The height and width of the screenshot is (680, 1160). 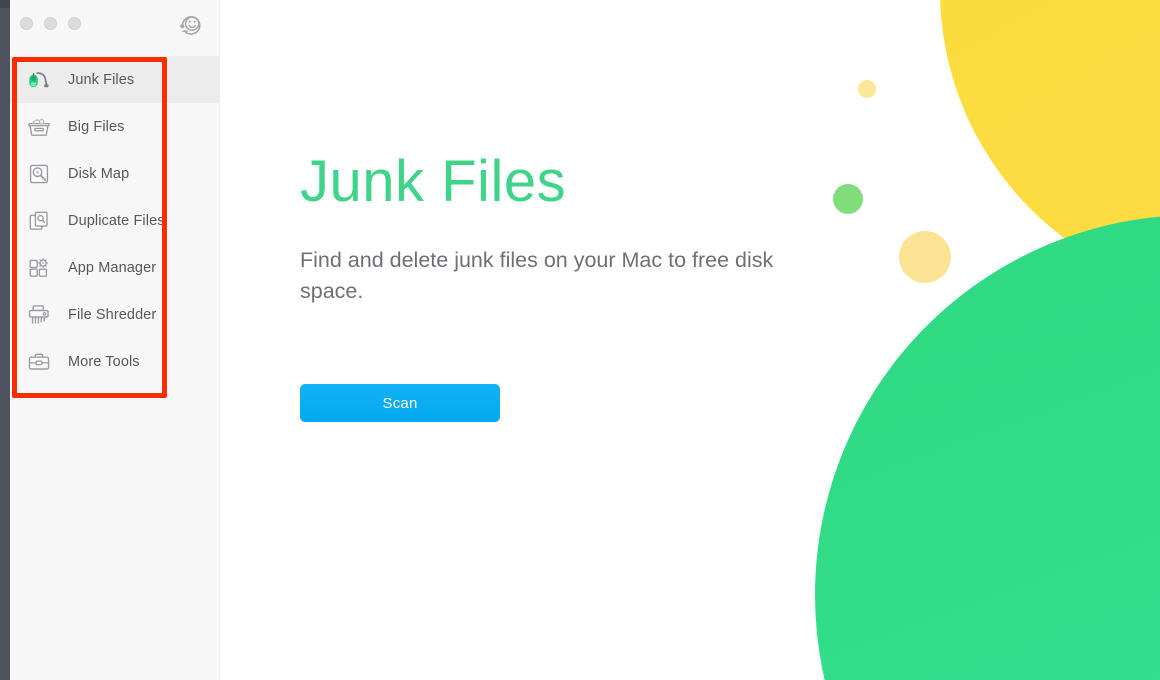 I want to click on maximize-button, so click(x=74, y=23).